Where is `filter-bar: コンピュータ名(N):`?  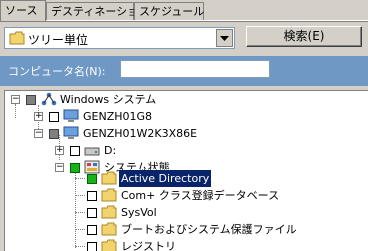 filter-bar: コンピュータ名(N): is located at coordinates (184, 71).